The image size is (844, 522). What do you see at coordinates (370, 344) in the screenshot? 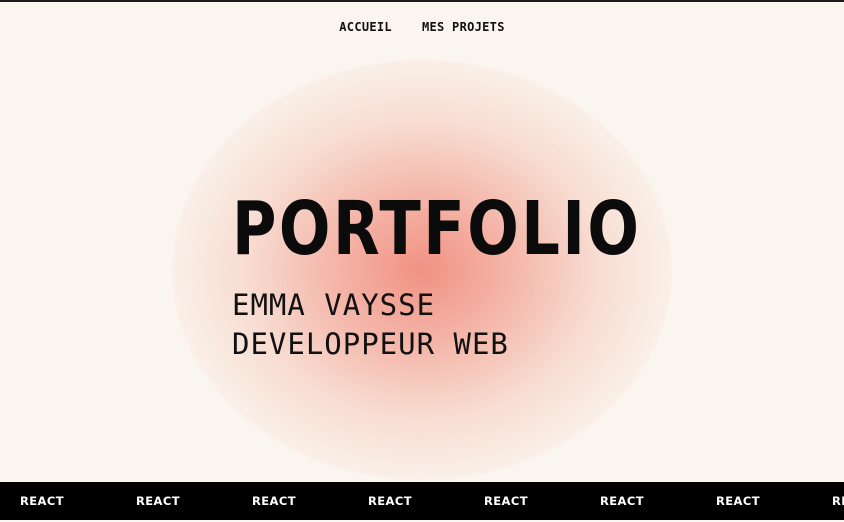
I see `author-role: DEVELOPPEUR WEB` at bounding box center [370, 344].